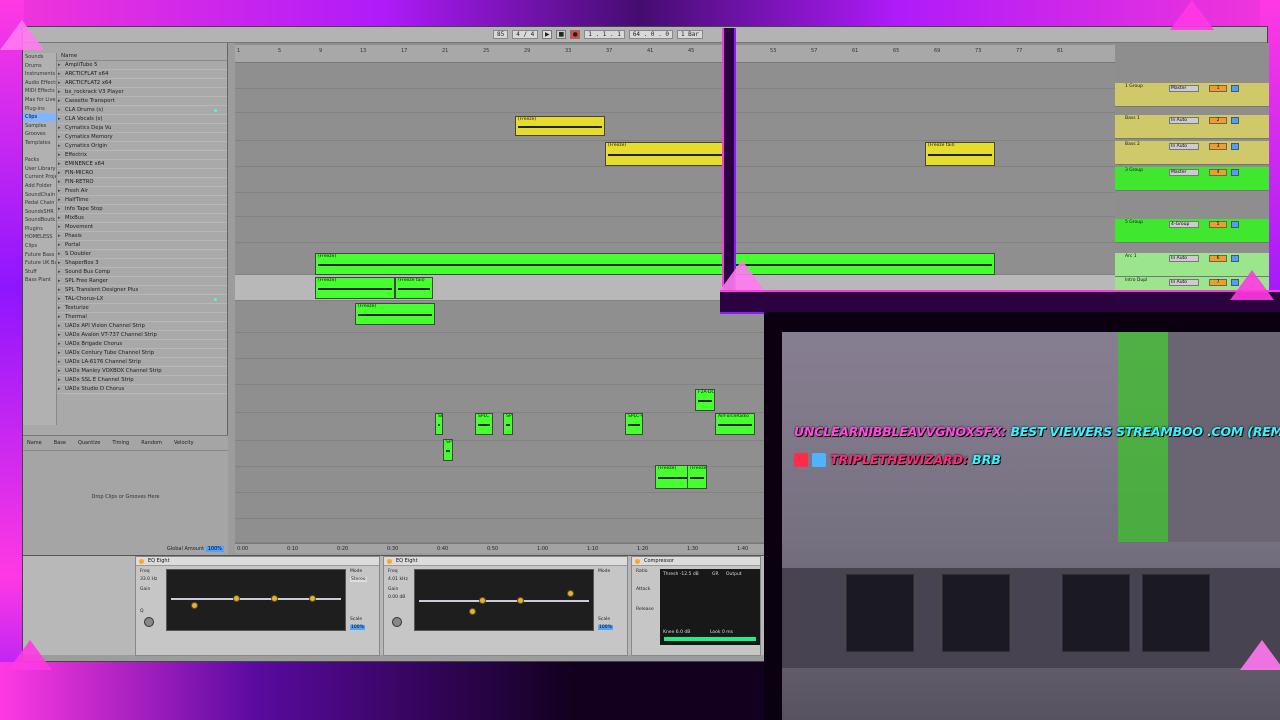 Image resolution: width=1280 pixels, height=720 pixels. What do you see at coordinates (39, 272) in the screenshot?
I see `browser-place-item: Stuff` at bounding box center [39, 272].